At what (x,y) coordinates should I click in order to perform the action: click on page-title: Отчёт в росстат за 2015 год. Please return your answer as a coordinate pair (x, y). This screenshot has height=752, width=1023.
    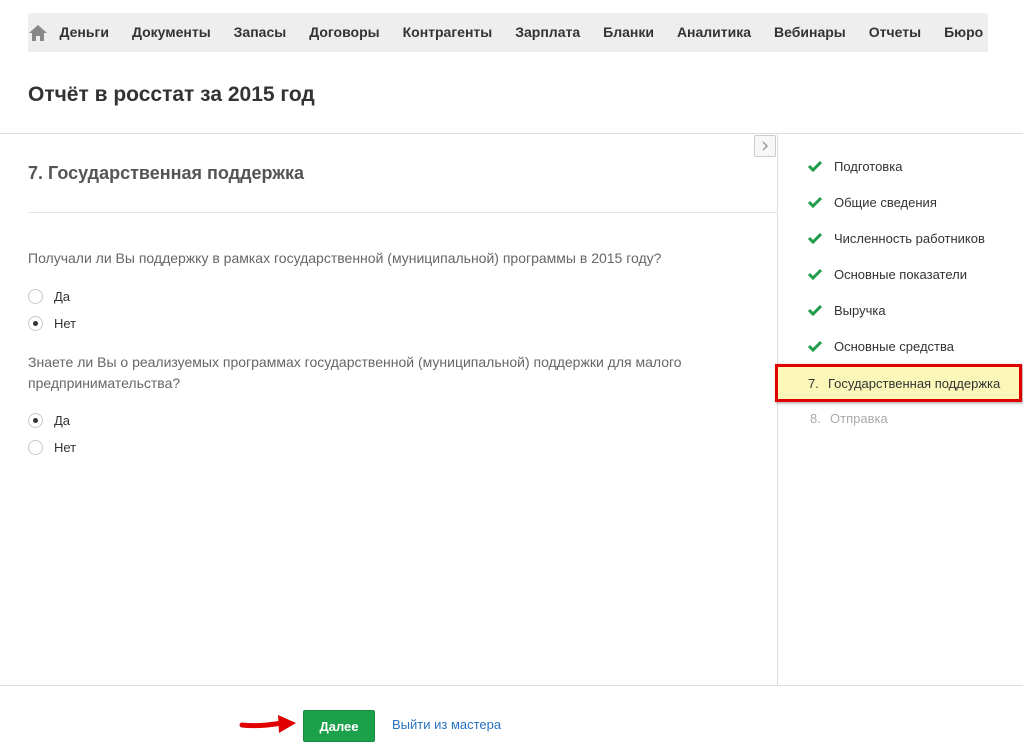
    Looking at the image, I should click on (171, 94).